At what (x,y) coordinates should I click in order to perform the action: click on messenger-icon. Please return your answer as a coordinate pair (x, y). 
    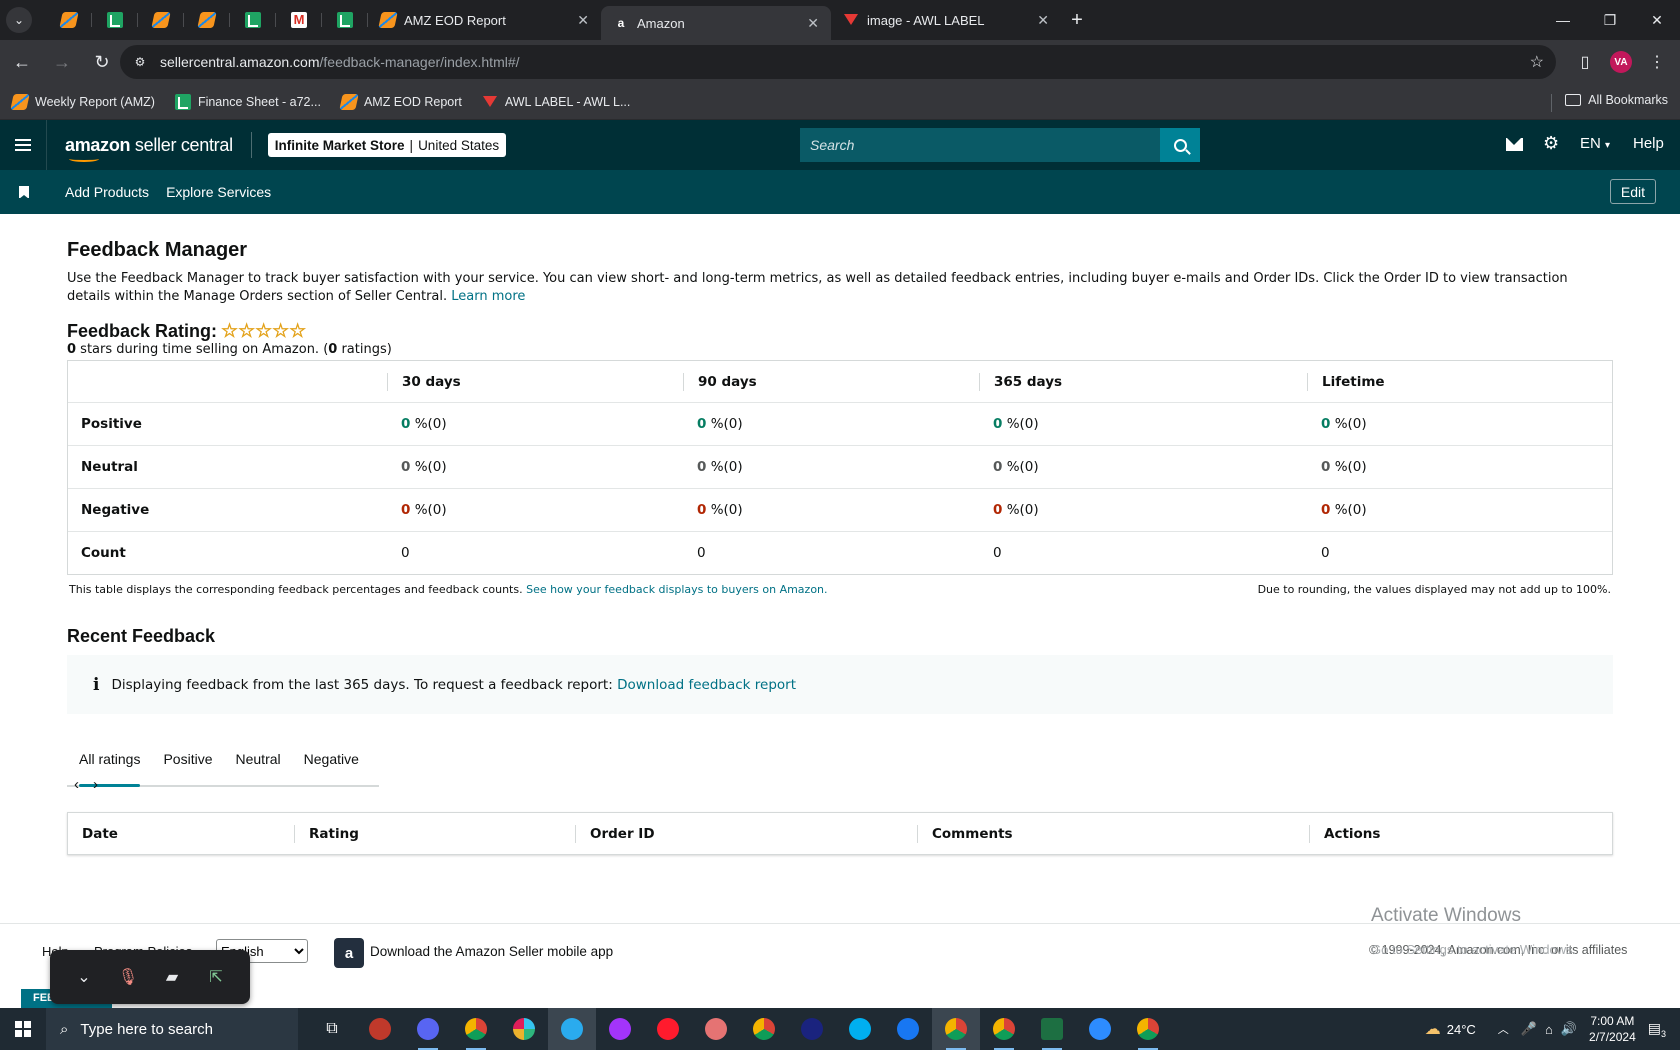
    Looking at the image, I should click on (620, 1029).